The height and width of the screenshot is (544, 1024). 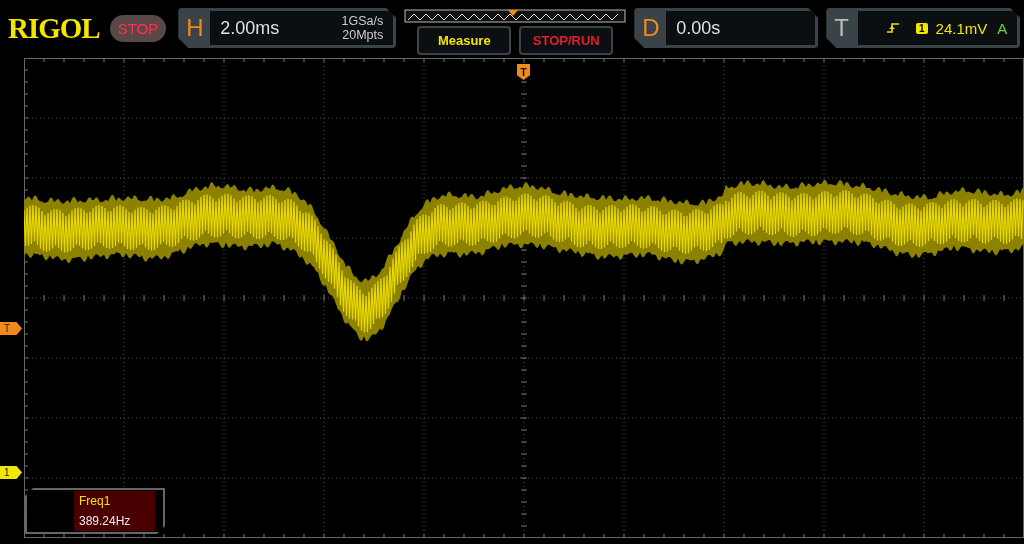 What do you see at coordinates (363, 35) in the screenshot?
I see `memory-depth: 20Mpts` at bounding box center [363, 35].